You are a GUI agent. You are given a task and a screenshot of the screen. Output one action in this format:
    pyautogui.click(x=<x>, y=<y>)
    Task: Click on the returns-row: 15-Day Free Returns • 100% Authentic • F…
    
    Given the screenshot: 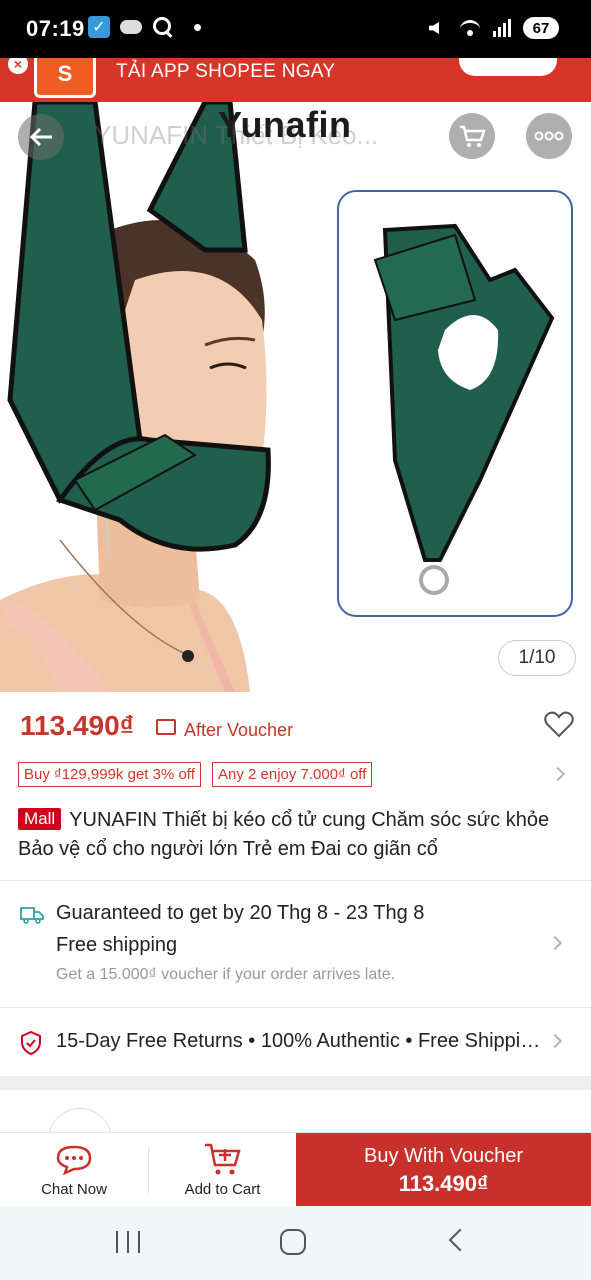 What is the action you would take?
    pyautogui.click(x=295, y=1042)
    